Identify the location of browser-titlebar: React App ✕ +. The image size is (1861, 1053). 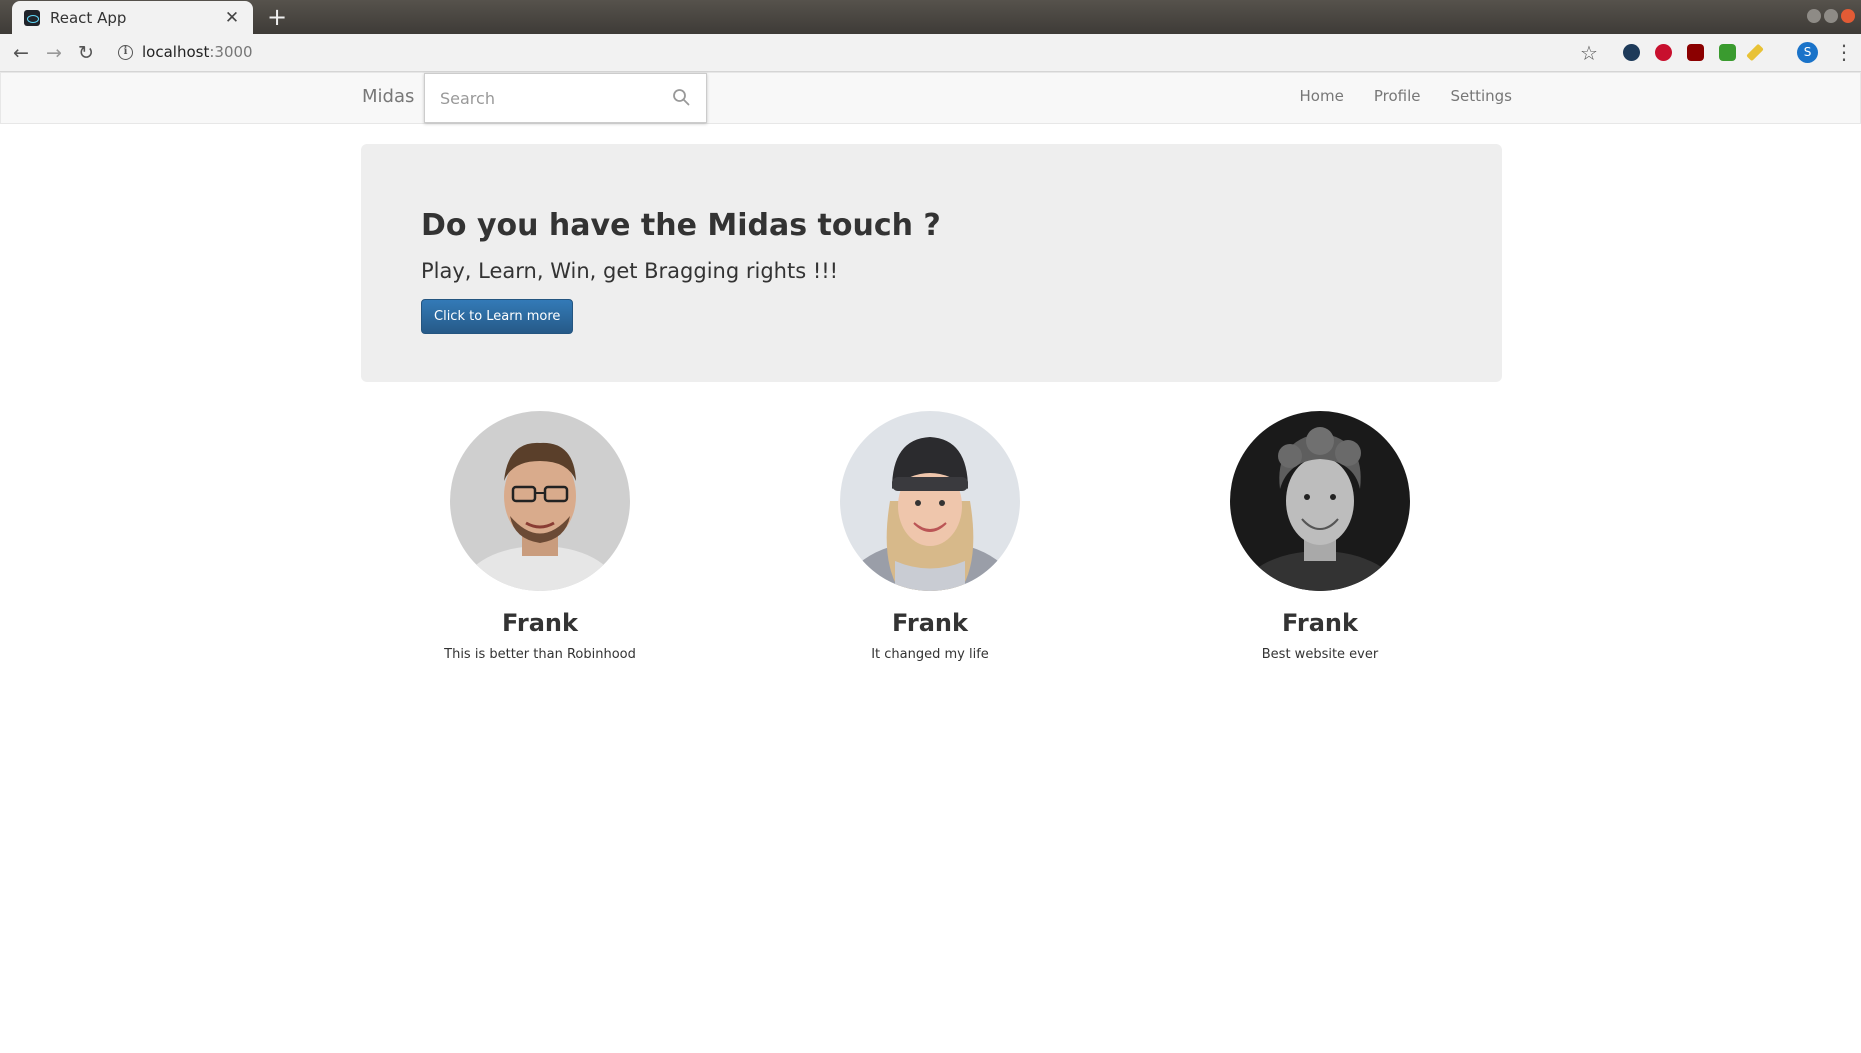
(930, 17).